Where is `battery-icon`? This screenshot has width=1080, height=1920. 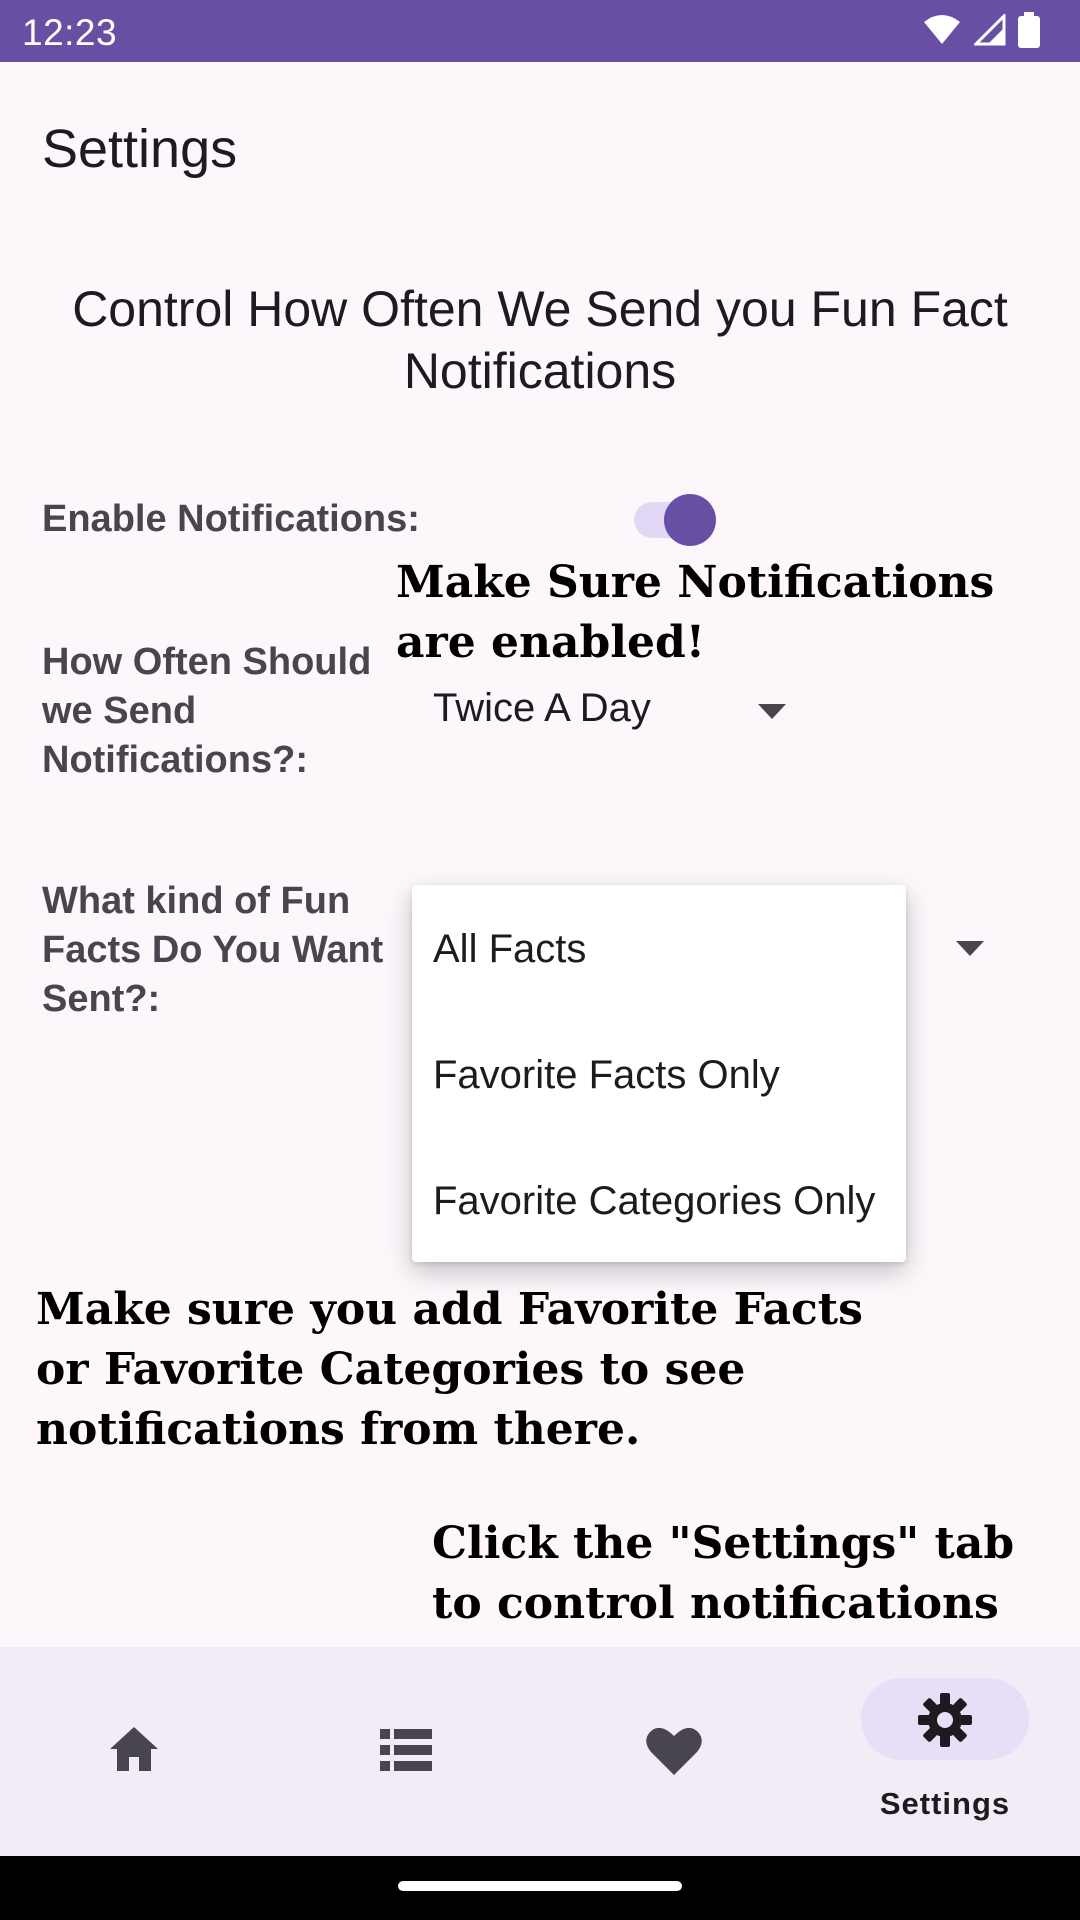 battery-icon is located at coordinates (1029, 30).